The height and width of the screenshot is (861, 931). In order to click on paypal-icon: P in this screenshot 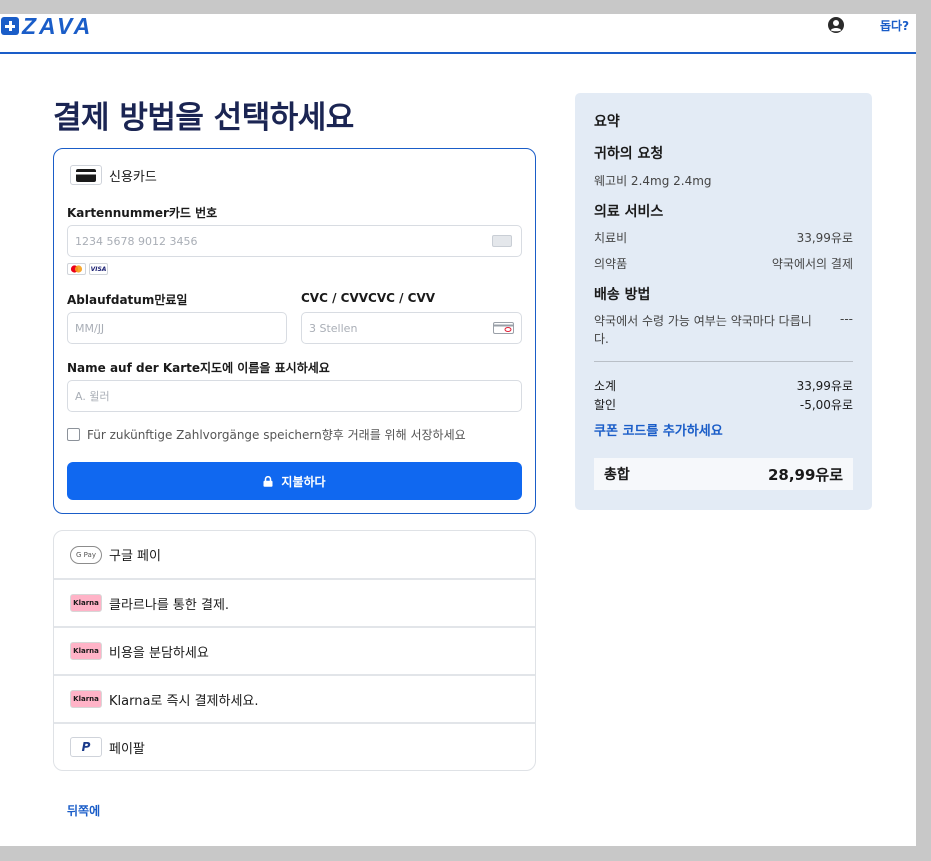, I will do `click(86, 747)`.